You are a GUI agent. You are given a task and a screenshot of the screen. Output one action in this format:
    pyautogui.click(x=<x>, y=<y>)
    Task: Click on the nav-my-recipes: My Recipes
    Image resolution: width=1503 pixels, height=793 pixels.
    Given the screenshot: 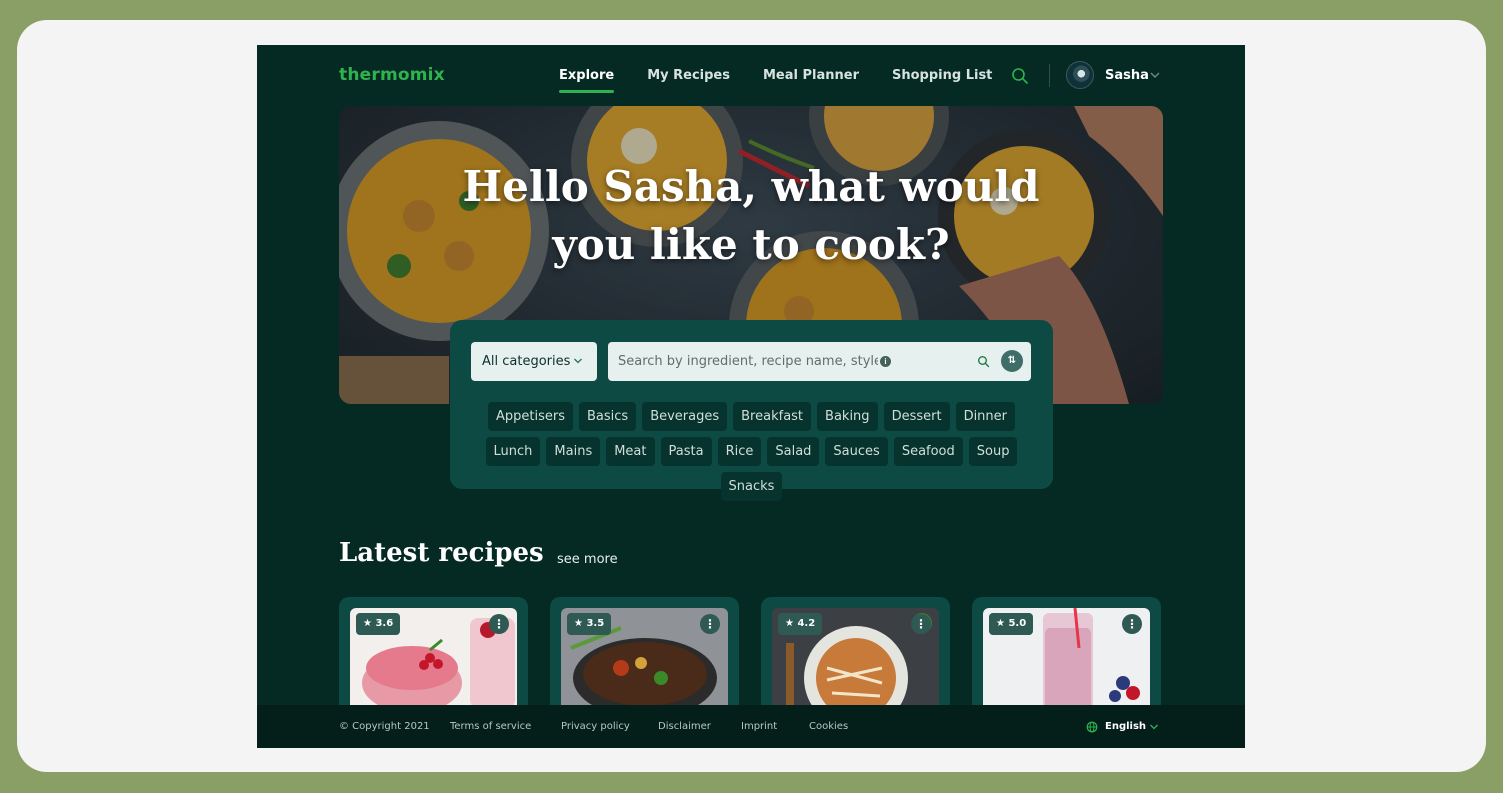 What is the action you would take?
    pyautogui.click(x=688, y=75)
    